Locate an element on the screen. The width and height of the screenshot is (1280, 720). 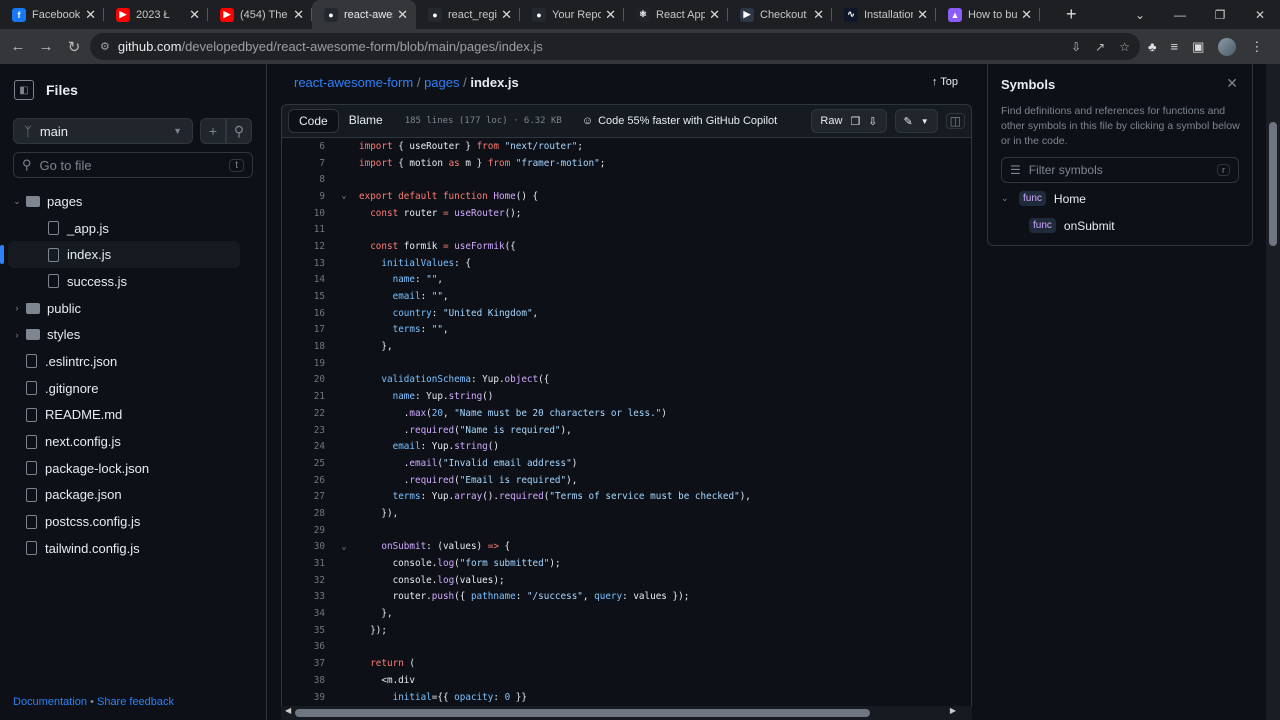
line-number: 38 is located at coordinates (305, 680).